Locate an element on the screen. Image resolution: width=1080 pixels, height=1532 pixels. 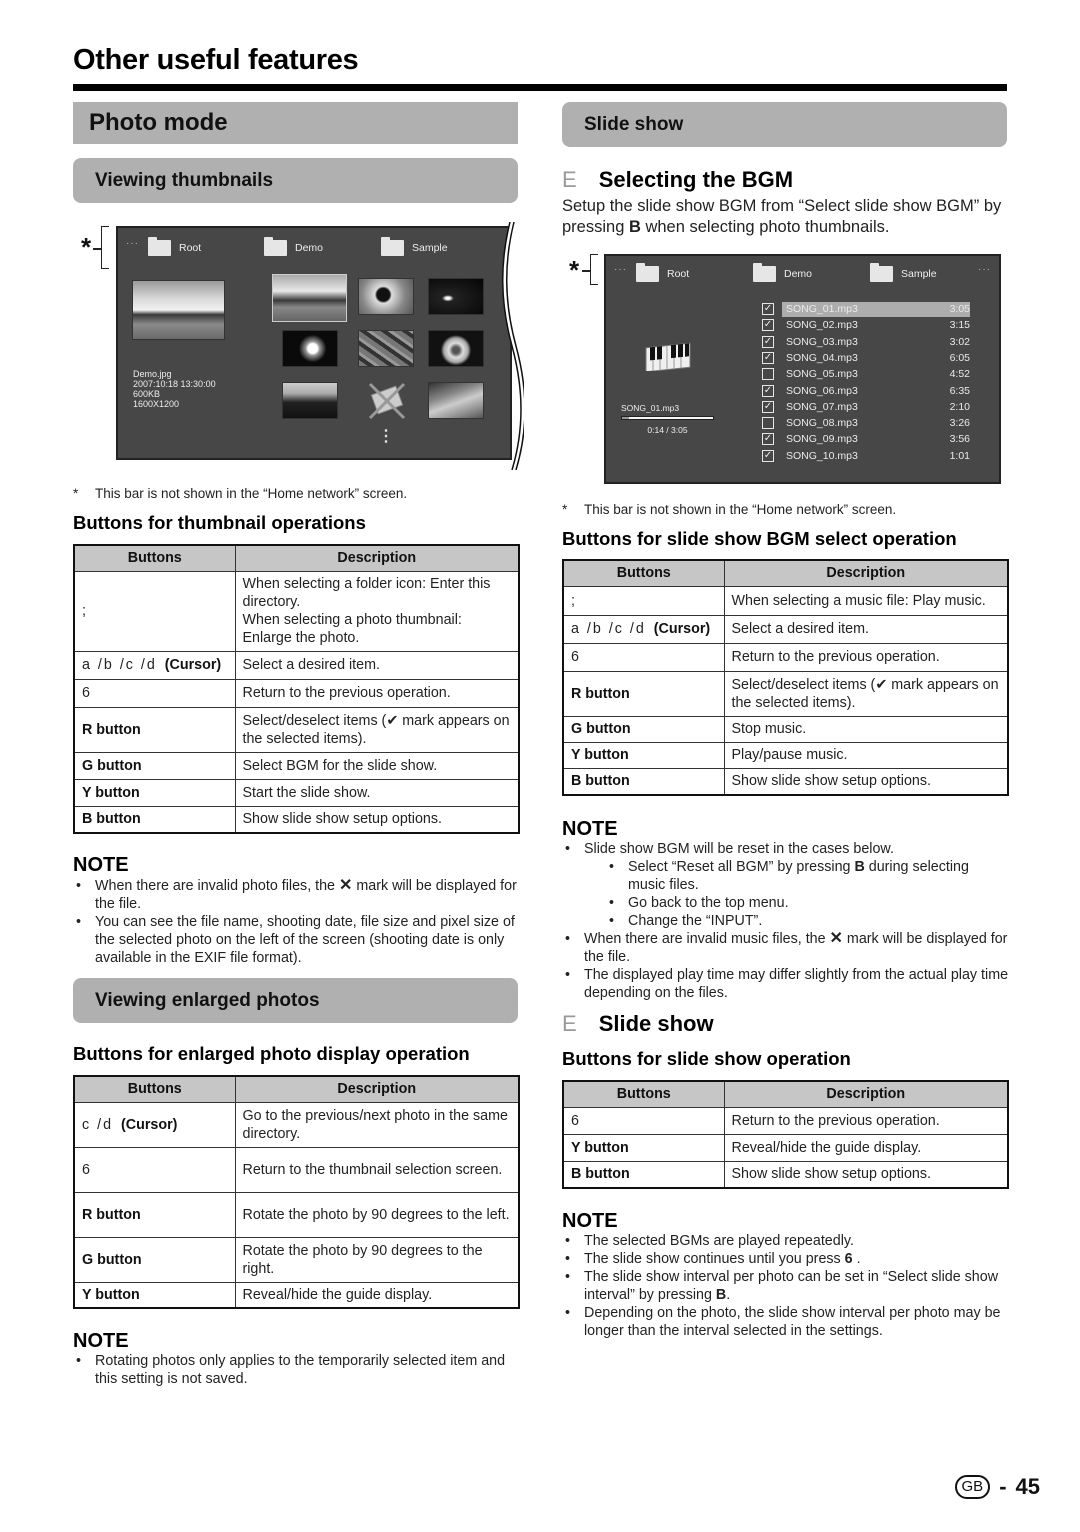
photo-file-name: Demo.jpg is located at coordinates (152, 374).